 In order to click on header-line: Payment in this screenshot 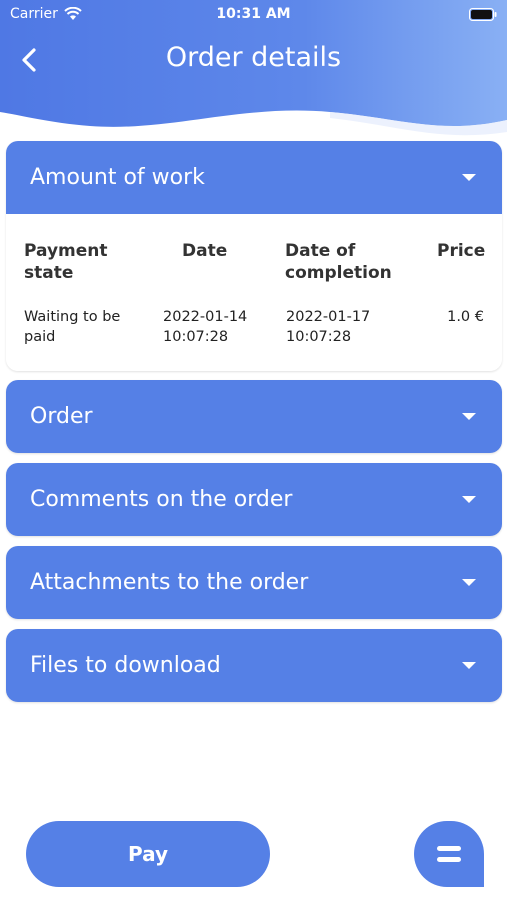, I will do `click(66, 251)`.